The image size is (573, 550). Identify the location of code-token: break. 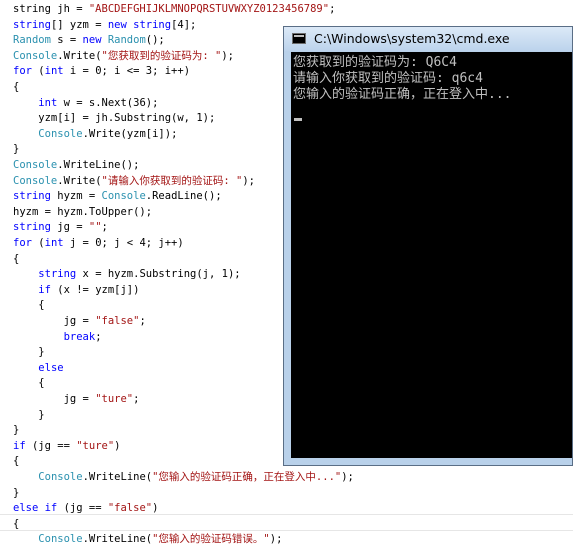
(79, 336).